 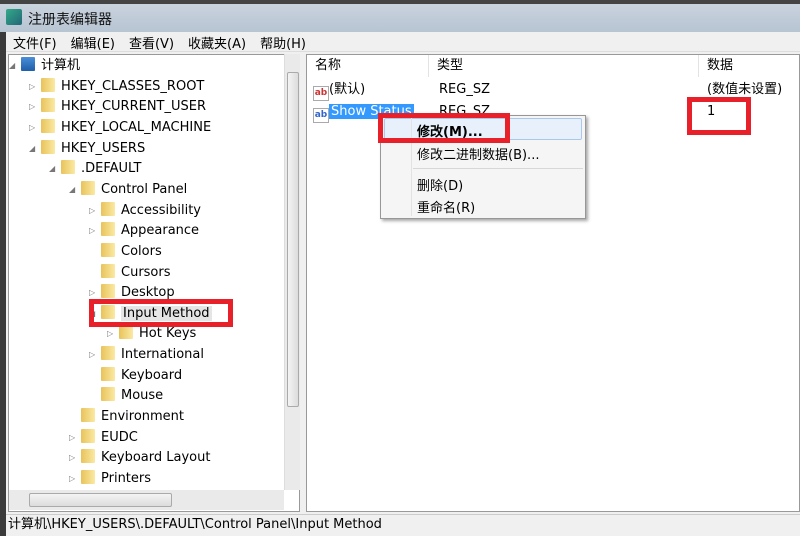 What do you see at coordinates (161, 210) in the screenshot?
I see `tree-node-label: Accessibility` at bounding box center [161, 210].